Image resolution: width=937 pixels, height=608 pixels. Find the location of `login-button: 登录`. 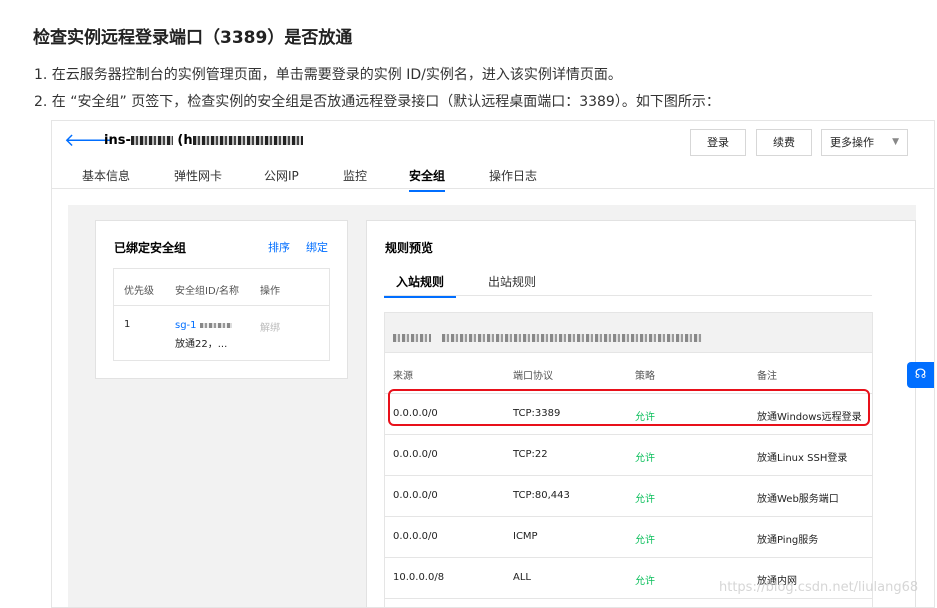

login-button: 登录 is located at coordinates (718, 142).